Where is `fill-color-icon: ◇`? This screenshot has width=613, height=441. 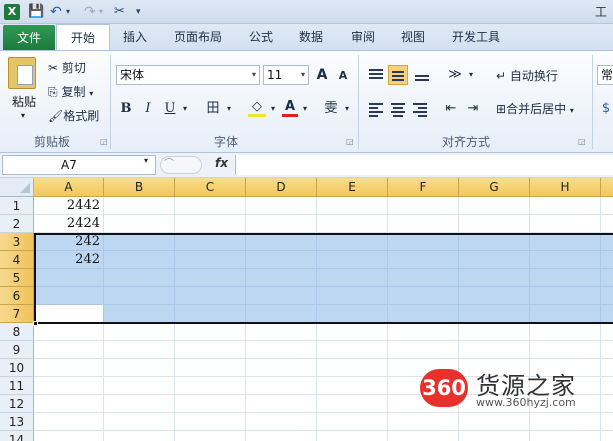 fill-color-icon: ◇ is located at coordinates (257, 107).